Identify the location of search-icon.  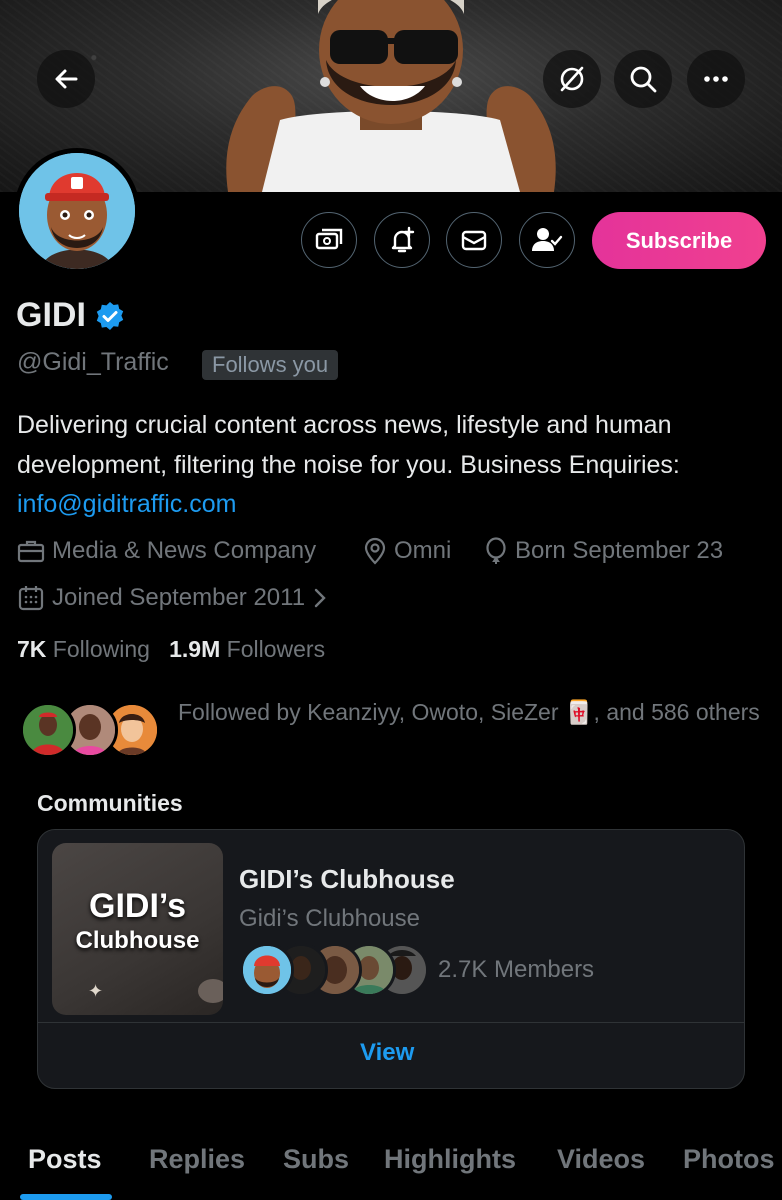
(643, 79).